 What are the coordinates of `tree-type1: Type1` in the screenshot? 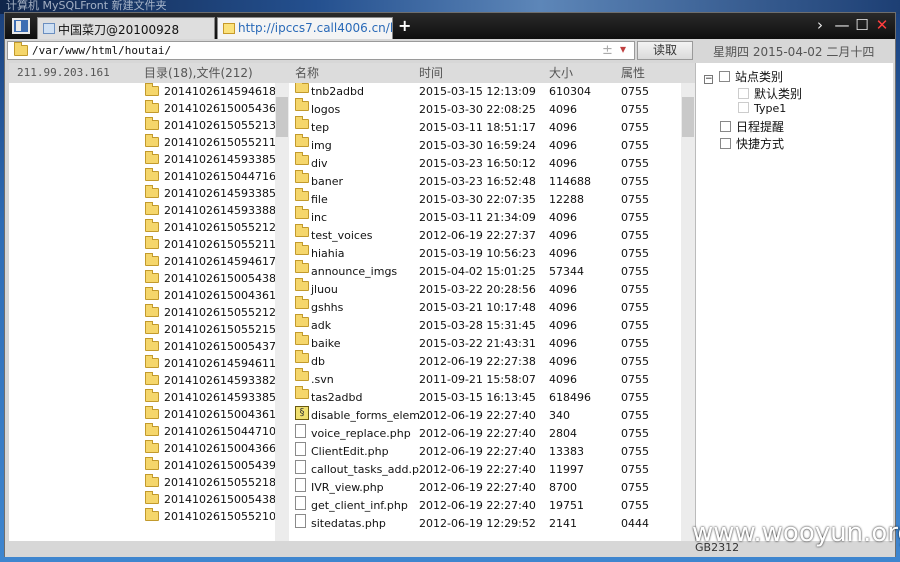 It's located at (762, 108).